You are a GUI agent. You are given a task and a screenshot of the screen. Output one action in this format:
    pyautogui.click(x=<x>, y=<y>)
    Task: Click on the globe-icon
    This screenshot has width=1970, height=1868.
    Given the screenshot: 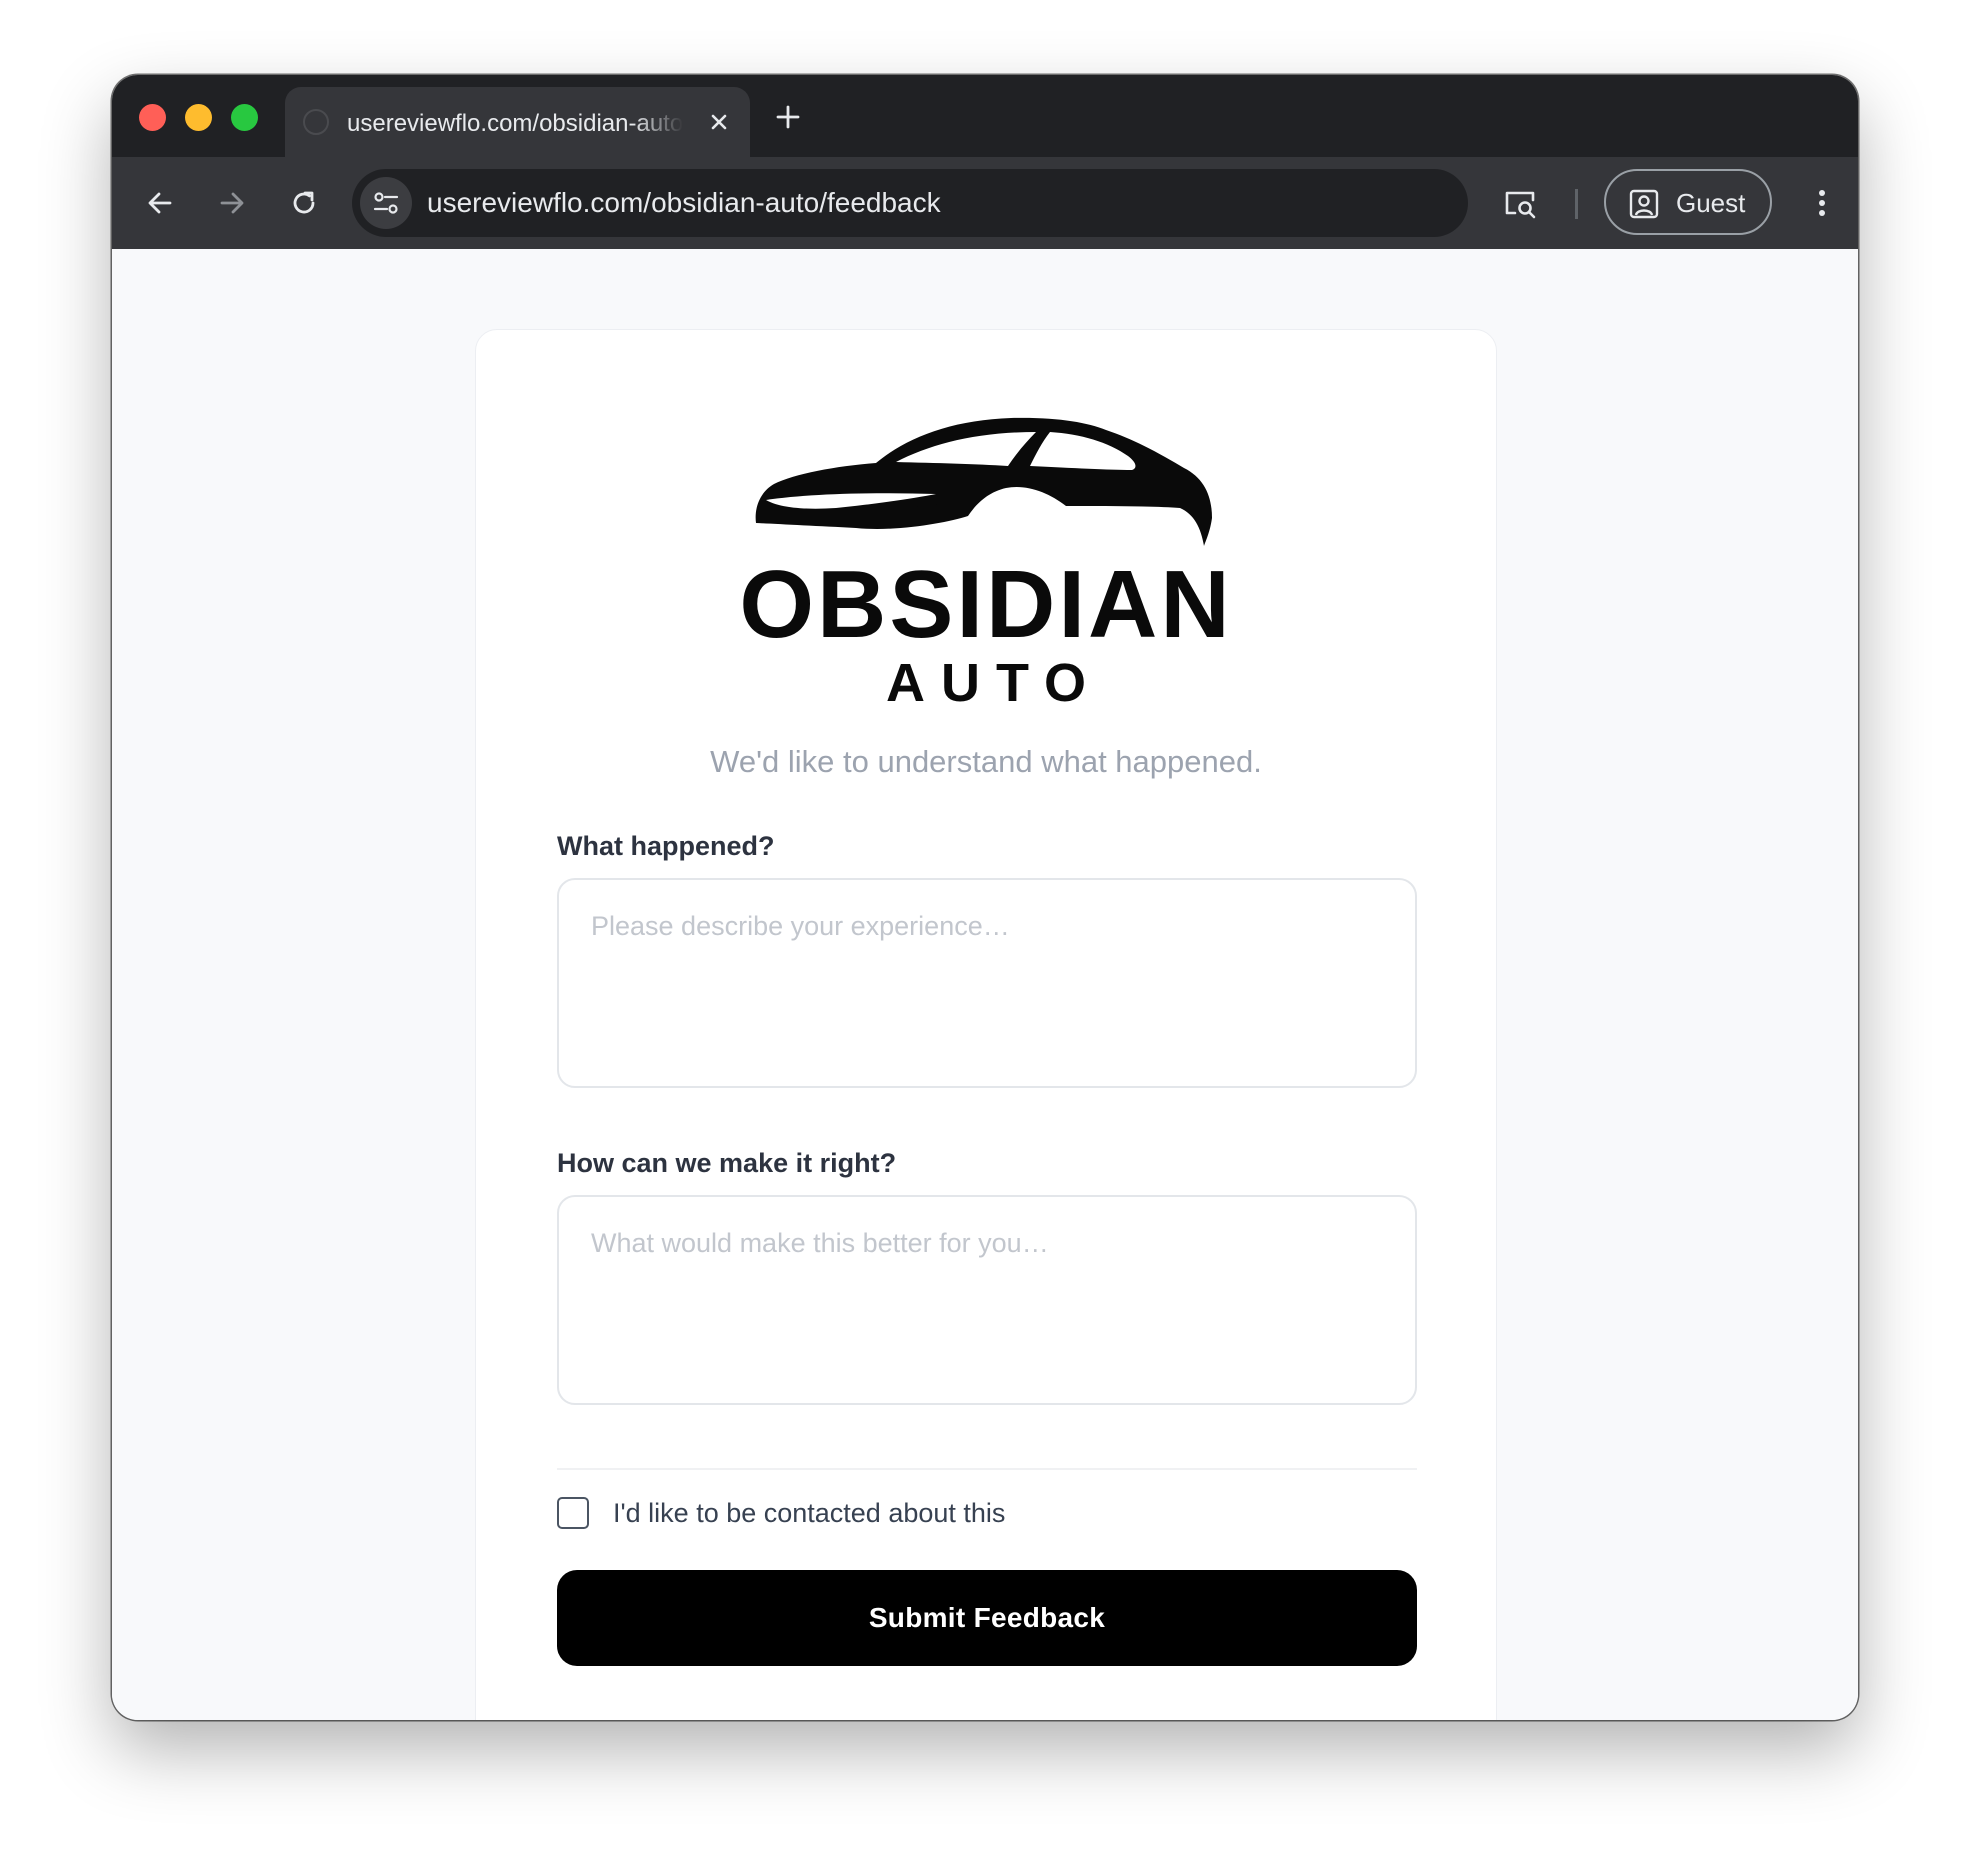 What is the action you would take?
    pyautogui.click(x=316, y=122)
    